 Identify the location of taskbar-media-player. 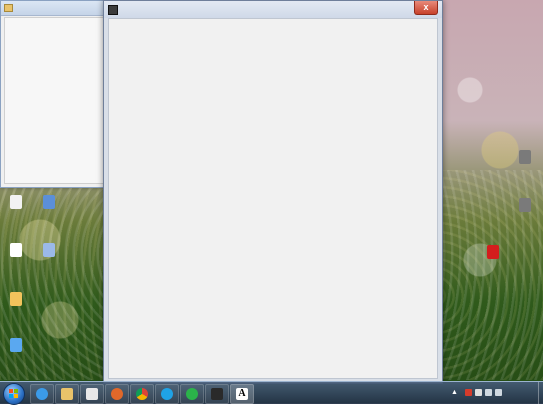
(92, 394).